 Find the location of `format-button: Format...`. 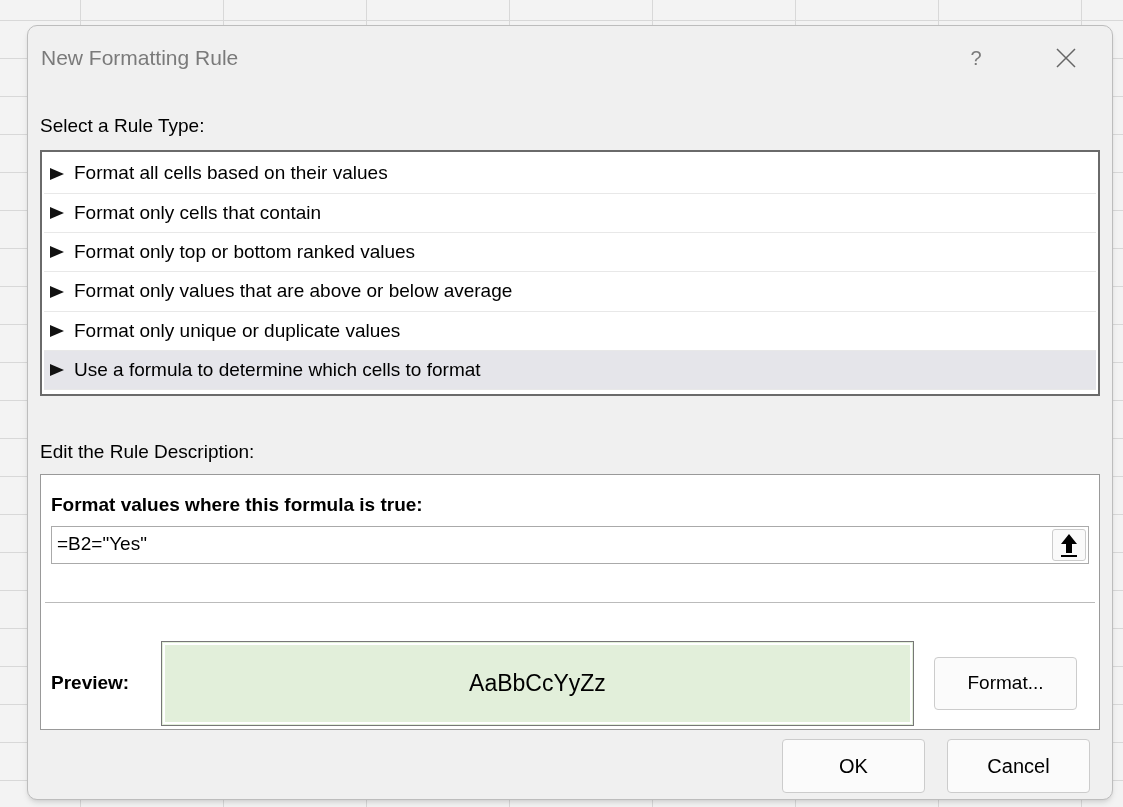

format-button: Format... is located at coordinates (1005, 683).